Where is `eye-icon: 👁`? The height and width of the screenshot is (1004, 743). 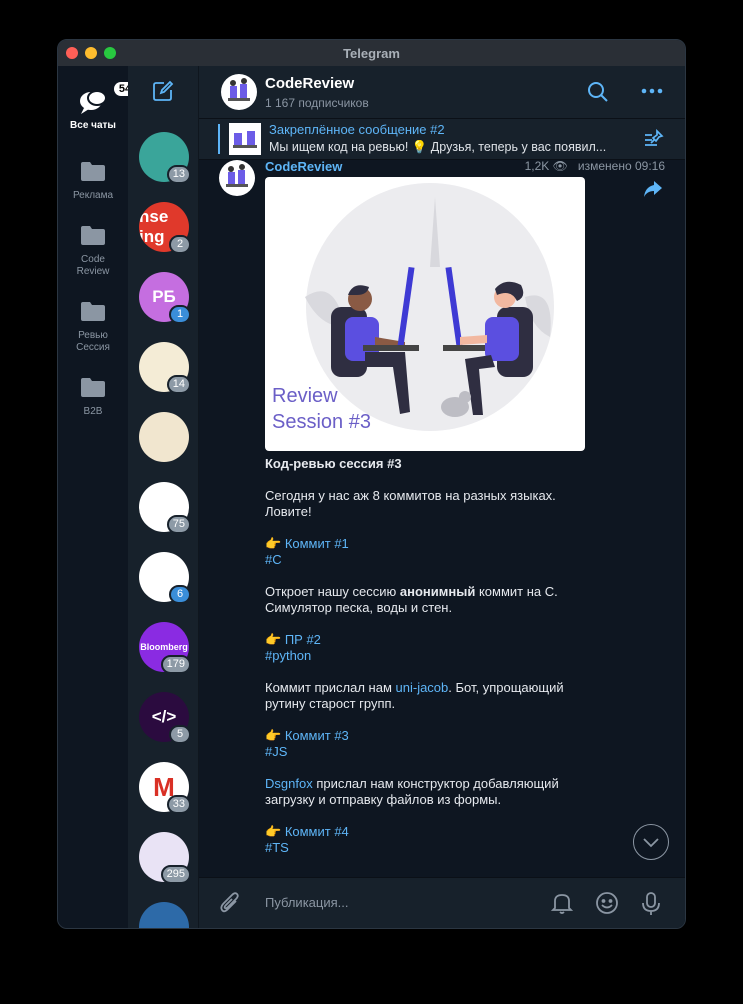
eye-icon: 👁 is located at coordinates (560, 166).